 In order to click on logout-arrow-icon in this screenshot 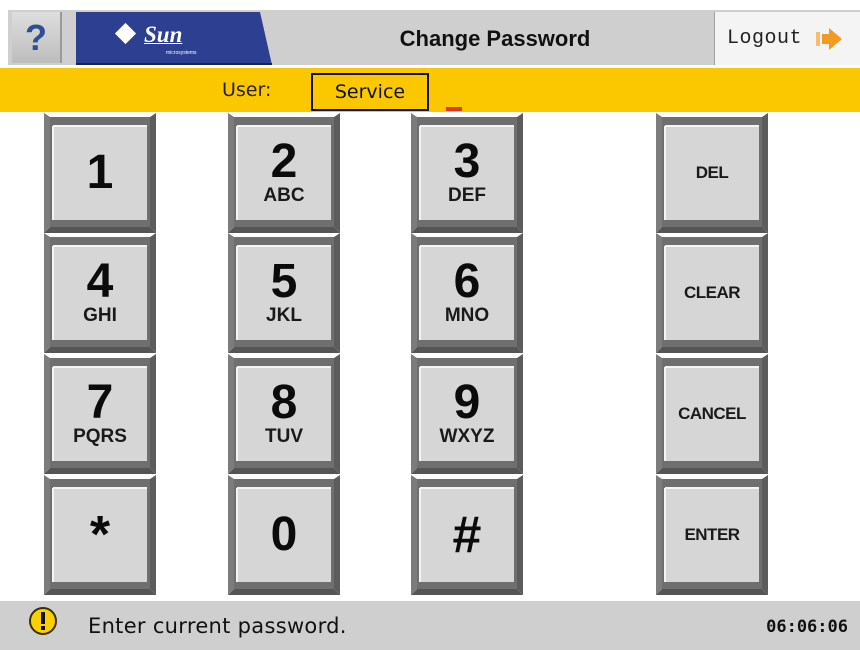, I will do `click(829, 39)`.